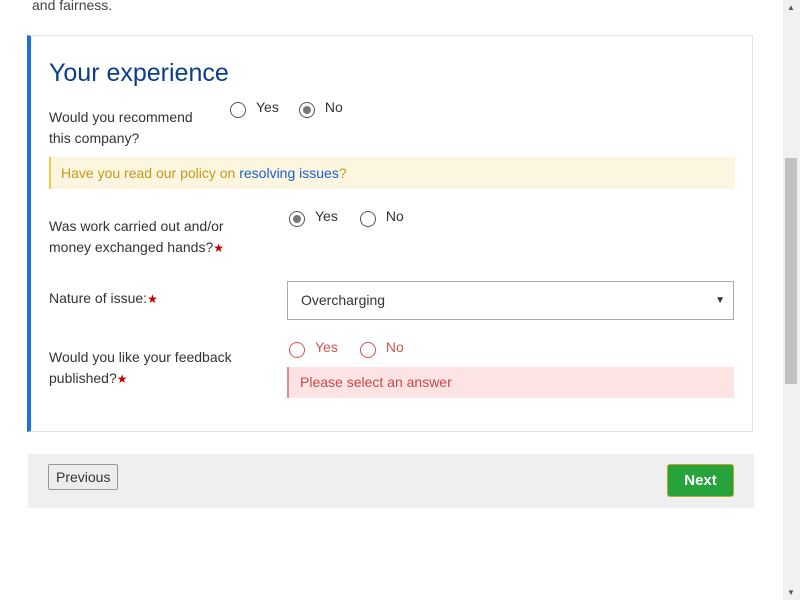 Image resolution: width=800 pixels, height=600 pixels. What do you see at coordinates (83, 477) in the screenshot?
I see `previous-button: Previous` at bounding box center [83, 477].